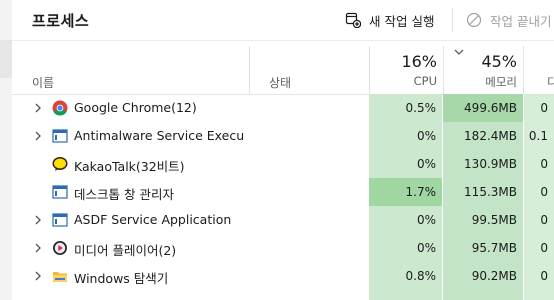  What do you see at coordinates (121, 278) in the screenshot?
I see `process-name: Windows 탐색기` at bounding box center [121, 278].